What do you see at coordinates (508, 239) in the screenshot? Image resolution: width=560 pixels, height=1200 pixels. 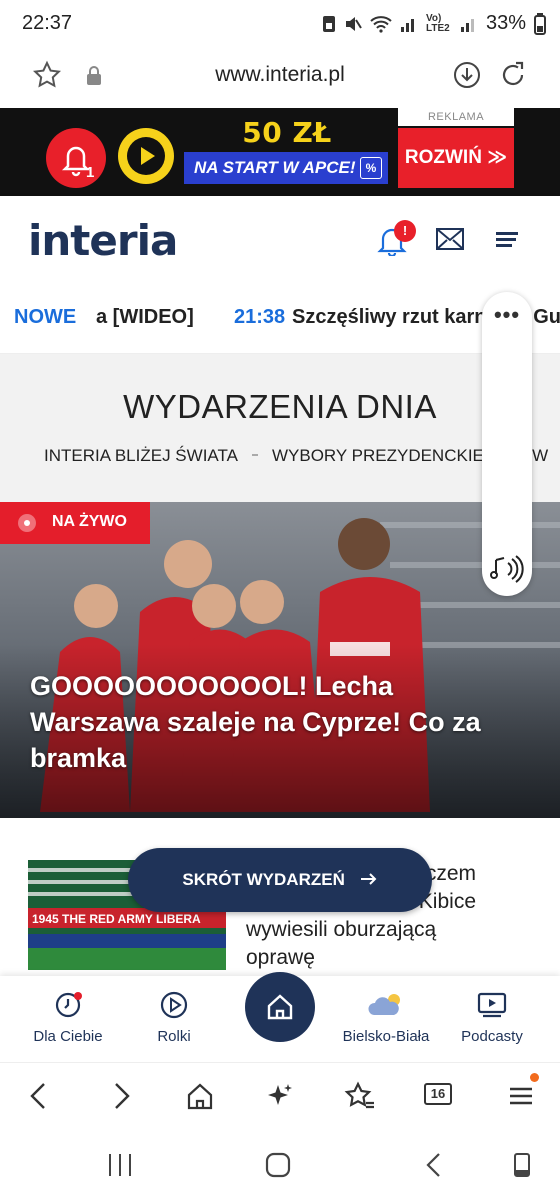 I see `hamburger-menu-icon` at bounding box center [508, 239].